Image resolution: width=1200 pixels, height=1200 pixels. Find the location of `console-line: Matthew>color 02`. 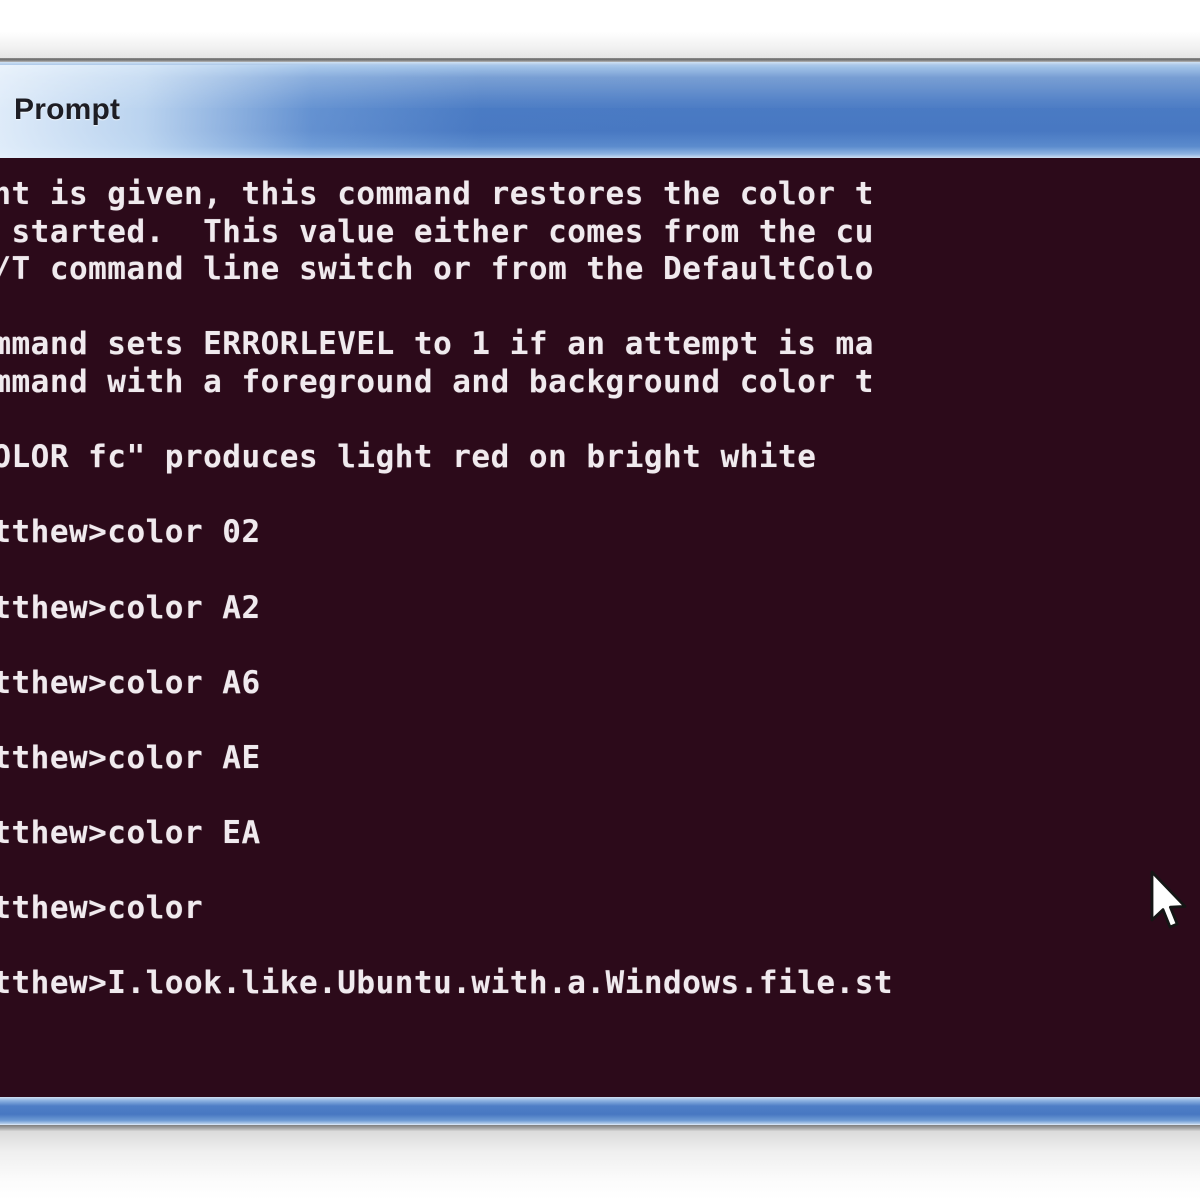

console-line: Matthew>color 02 is located at coordinates (130, 532).